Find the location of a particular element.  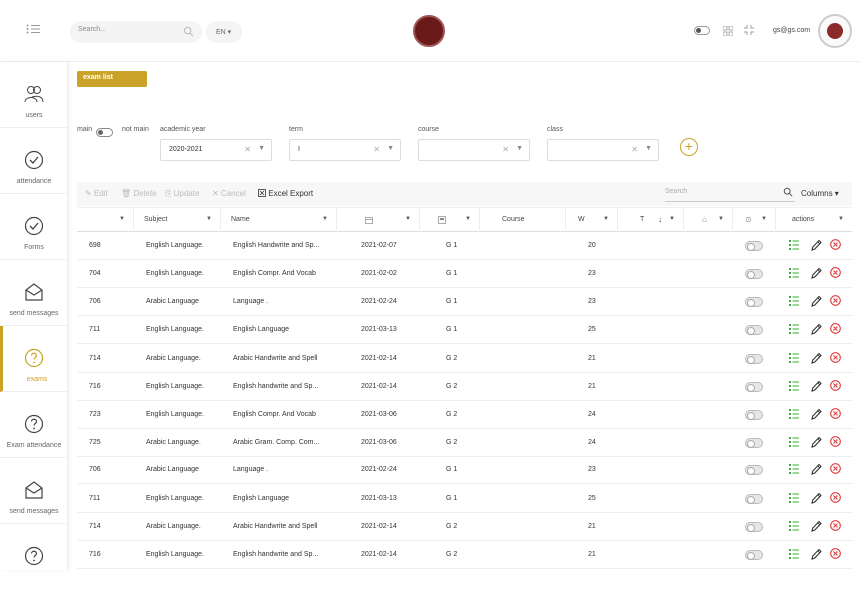

delete-button: 🗑 Delete is located at coordinates (139, 193).